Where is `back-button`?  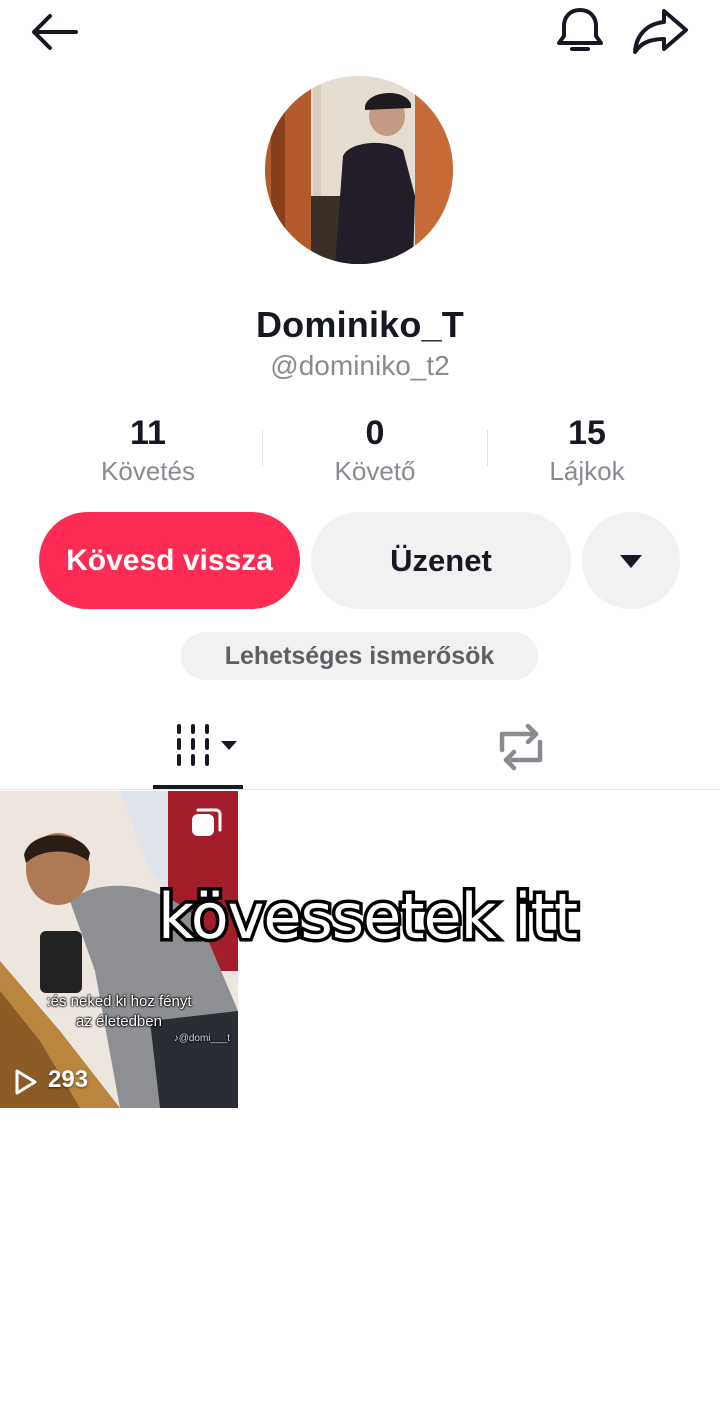 back-button is located at coordinates (54, 32).